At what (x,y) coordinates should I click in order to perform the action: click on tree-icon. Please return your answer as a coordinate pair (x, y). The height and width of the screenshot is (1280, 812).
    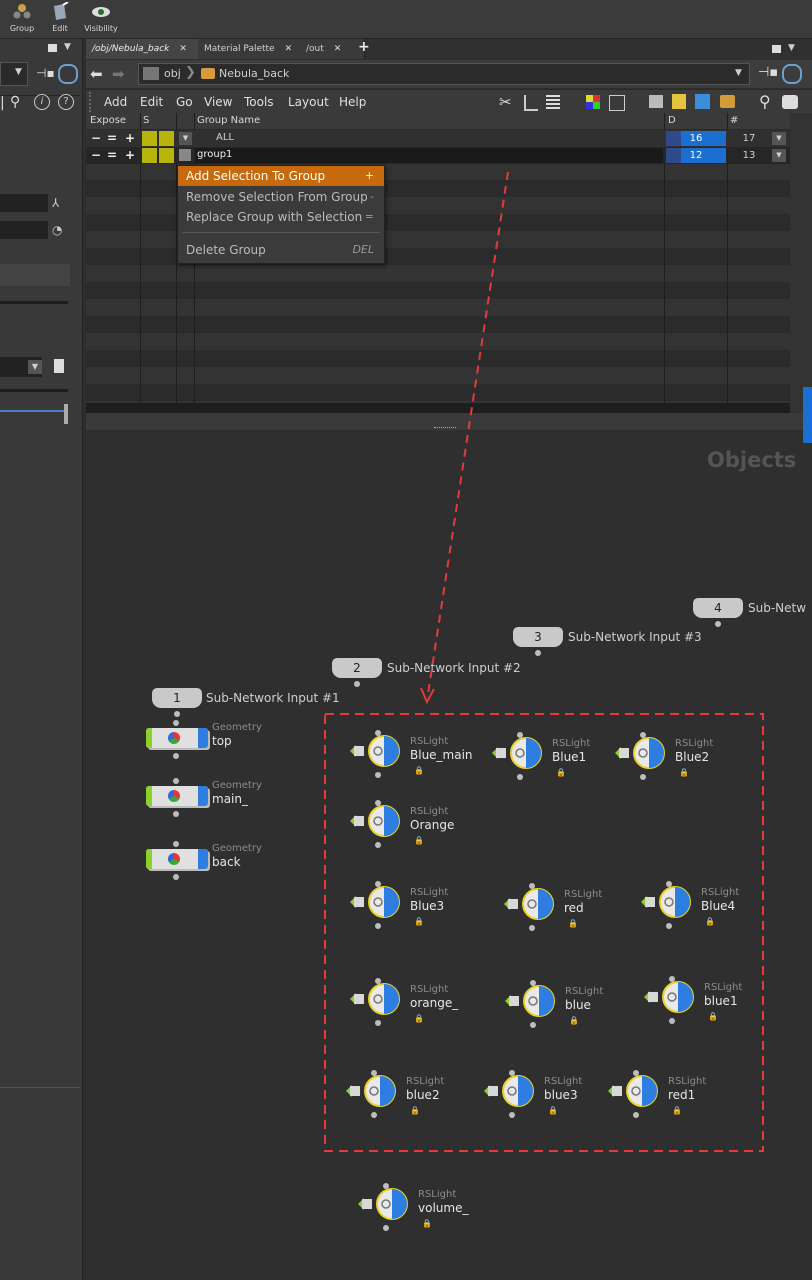
    Looking at the image, I should click on (531, 103).